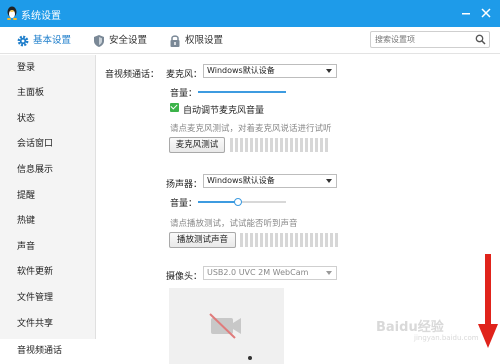 This screenshot has width=500, height=364. Describe the element at coordinates (48, 68) in the screenshot. I see `sidebar-item-login: 登录` at that location.